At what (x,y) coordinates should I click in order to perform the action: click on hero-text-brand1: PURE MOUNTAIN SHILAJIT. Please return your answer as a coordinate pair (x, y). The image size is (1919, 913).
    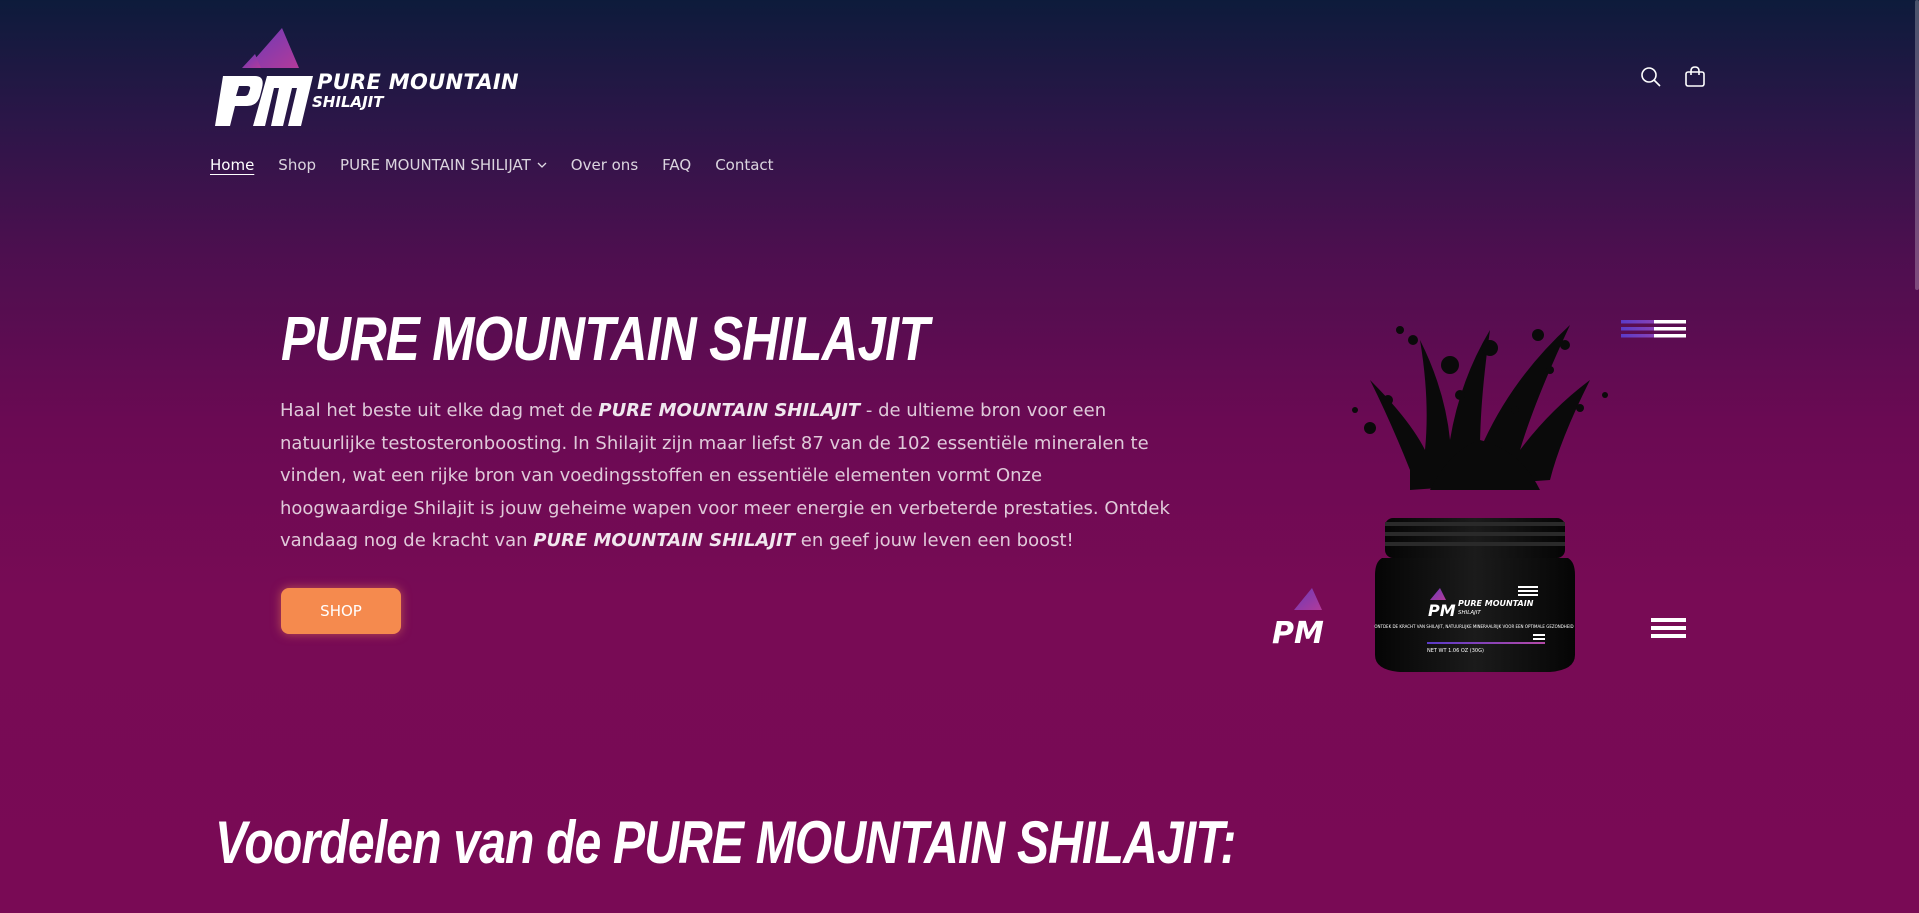
    Looking at the image, I should click on (729, 410).